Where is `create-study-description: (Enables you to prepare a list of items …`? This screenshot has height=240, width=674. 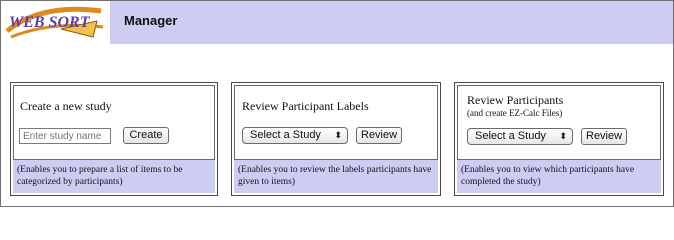 create-study-description: (Enables you to prepare a list of items … is located at coordinates (100, 176).